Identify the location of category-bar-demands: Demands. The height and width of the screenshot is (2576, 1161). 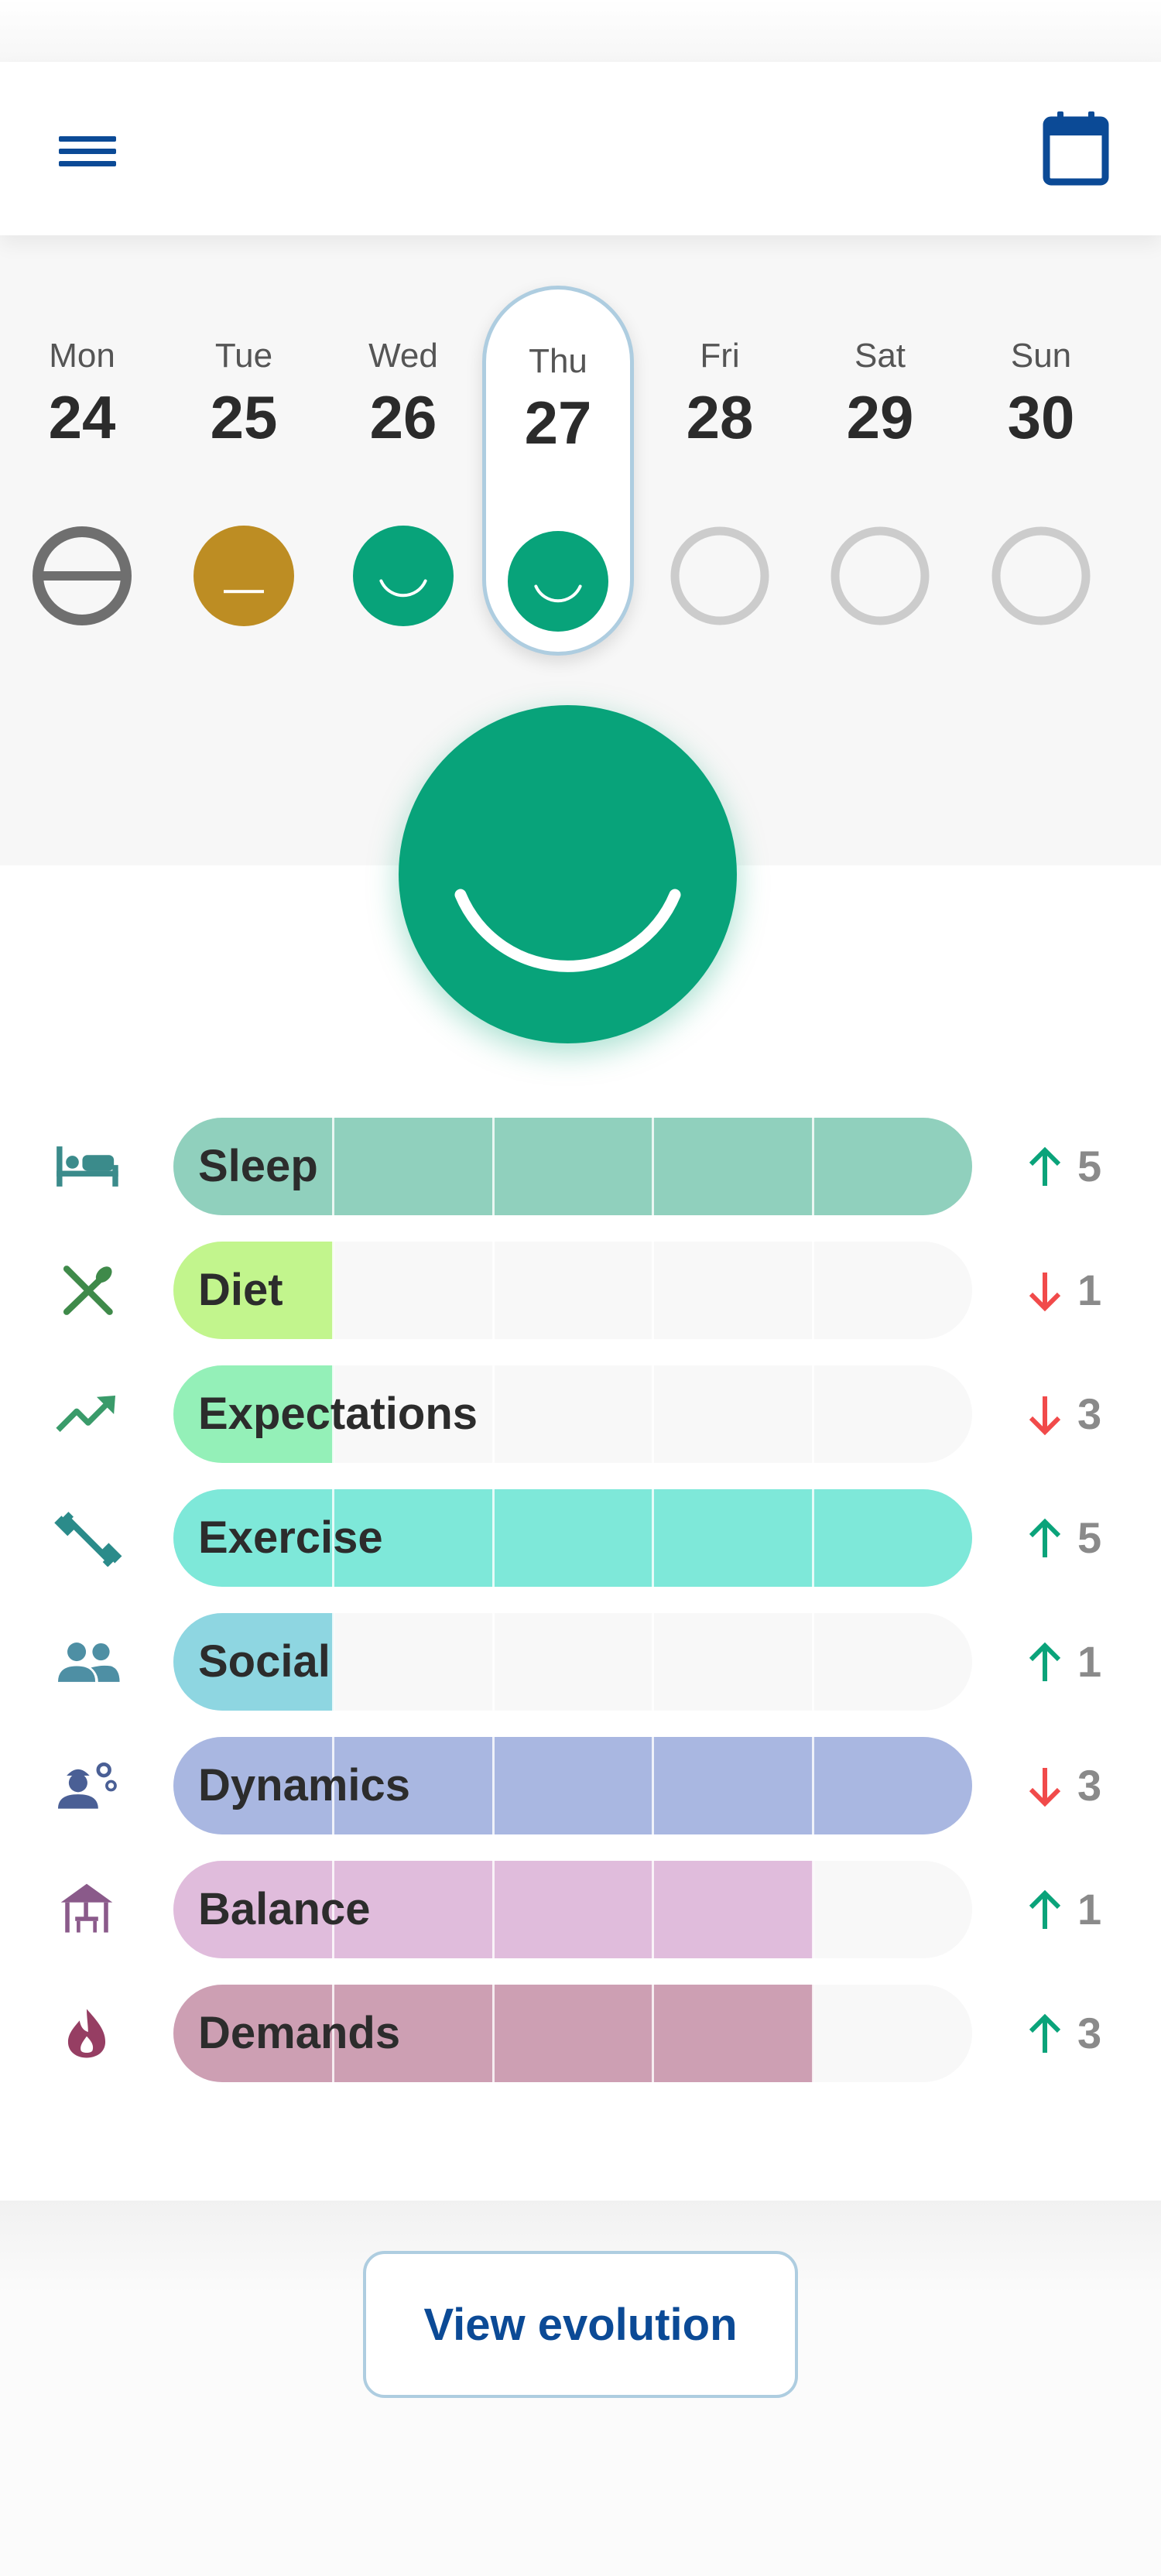
(572, 2033).